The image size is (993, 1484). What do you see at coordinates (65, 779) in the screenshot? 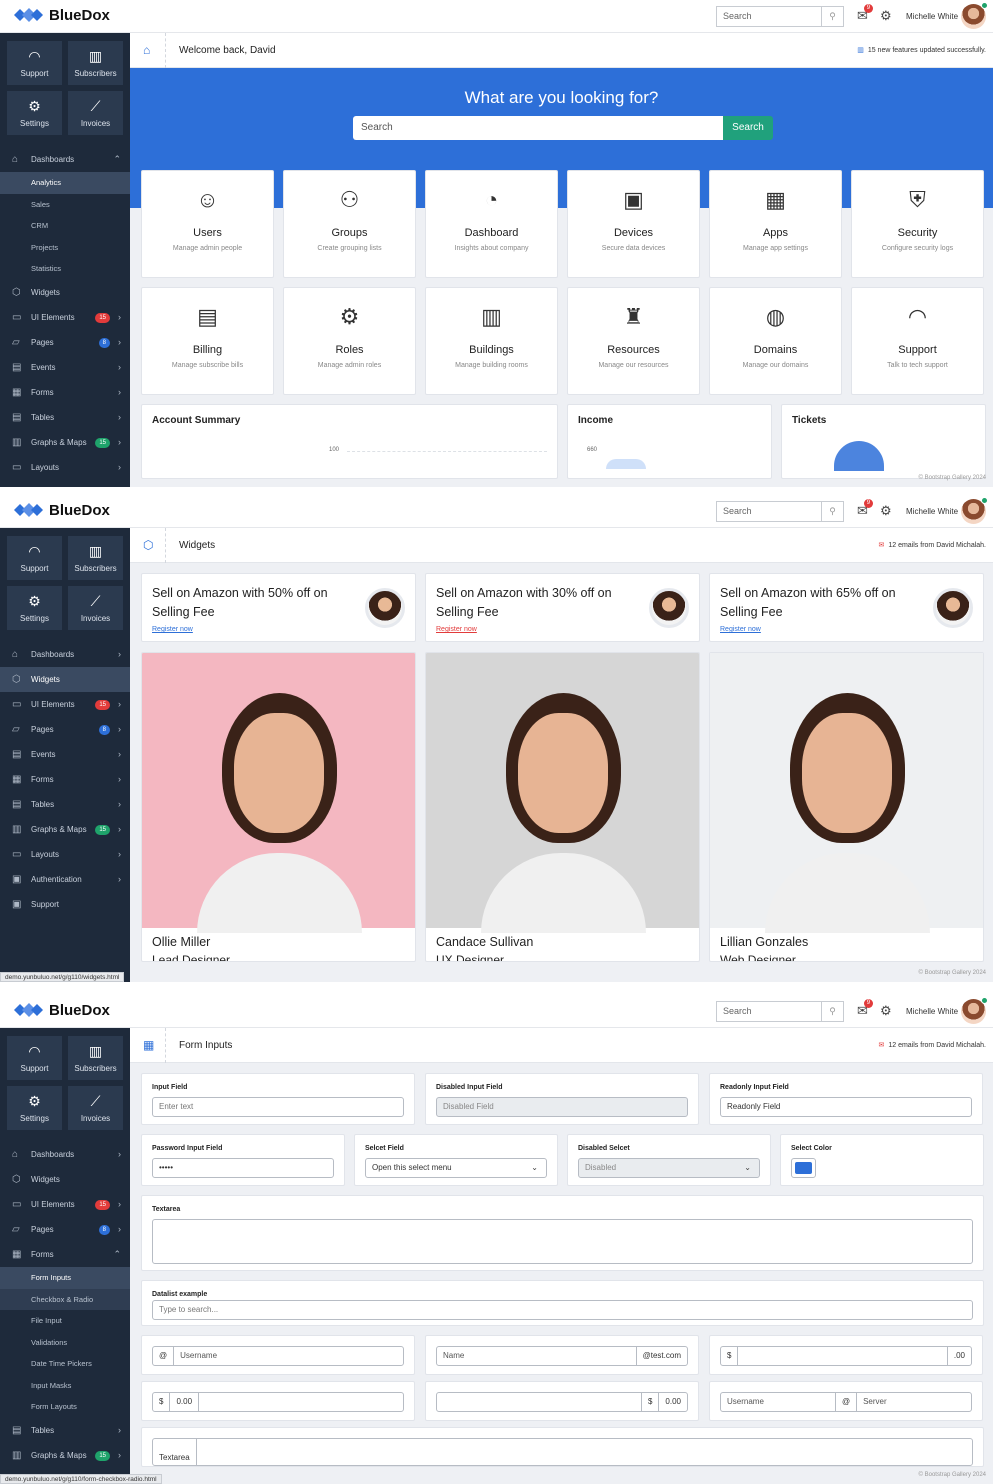
I see `sidebar-item-forms: ▦ Forms ›` at bounding box center [65, 779].